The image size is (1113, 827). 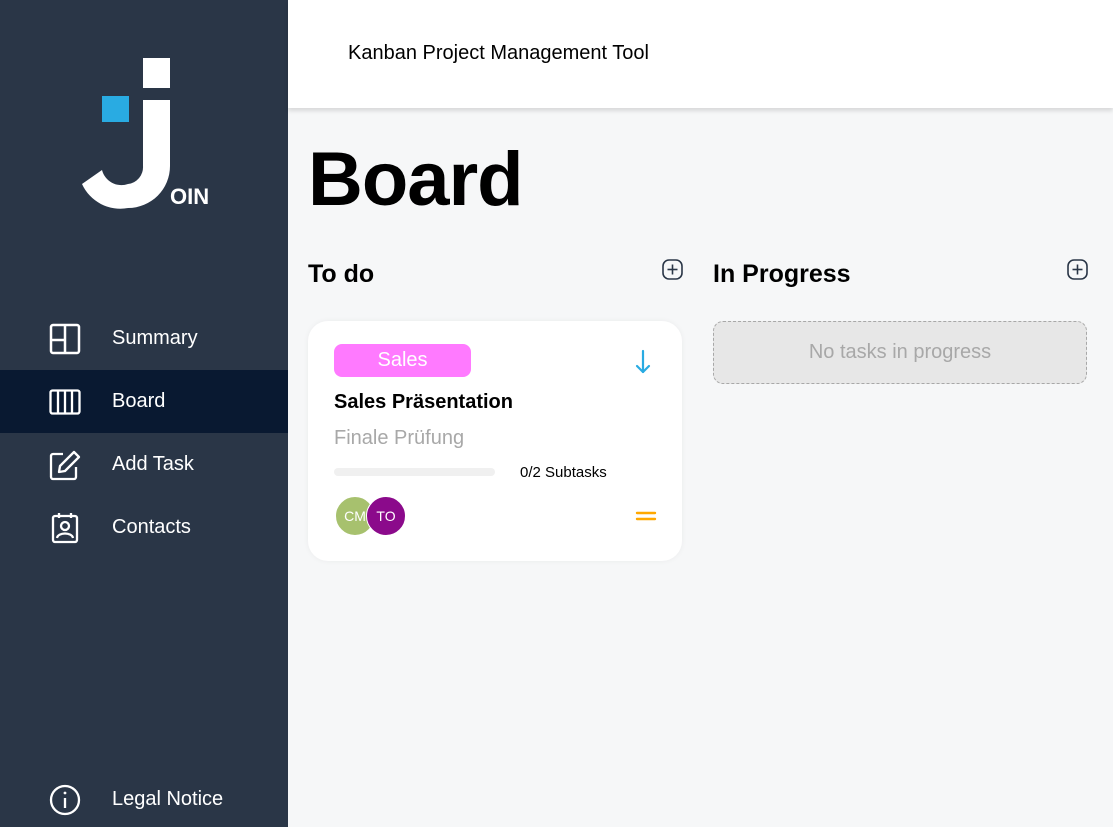 What do you see at coordinates (423, 402) in the screenshot?
I see `task-title: Sales Präsentation` at bounding box center [423, 402].